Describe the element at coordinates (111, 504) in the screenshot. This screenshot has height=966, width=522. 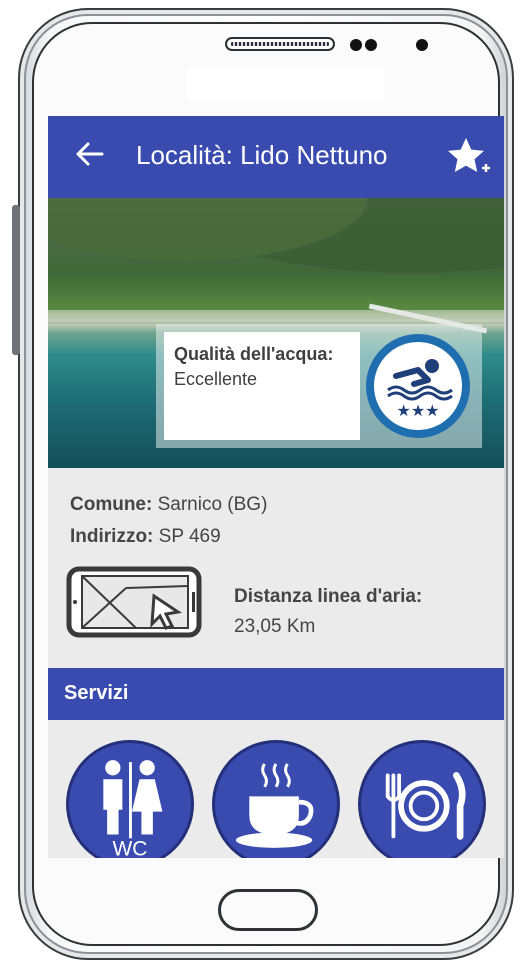
I see `comune-label: Comune:` at that location.